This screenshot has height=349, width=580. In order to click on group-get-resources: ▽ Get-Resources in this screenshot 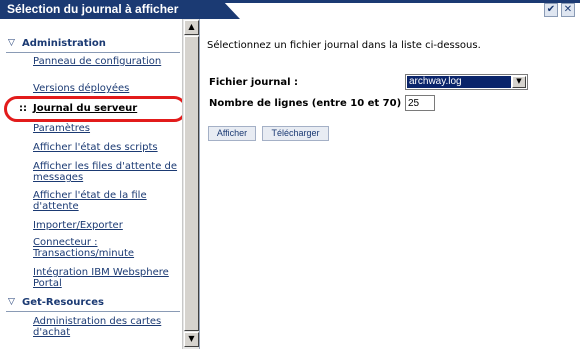, I will do `click(91, 304)`.